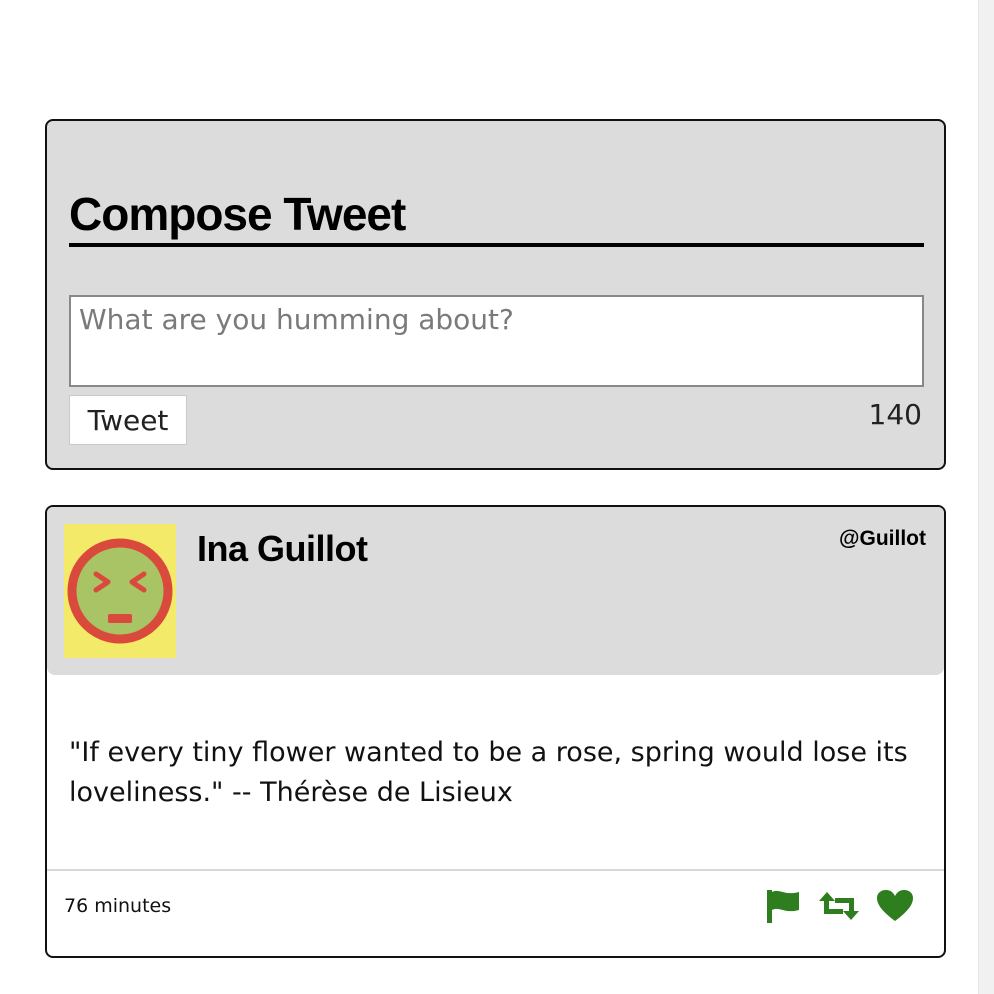 This screenshot has width=994, height=994. I want to click on compose-title: Compose Tweet, so click(496, 216).